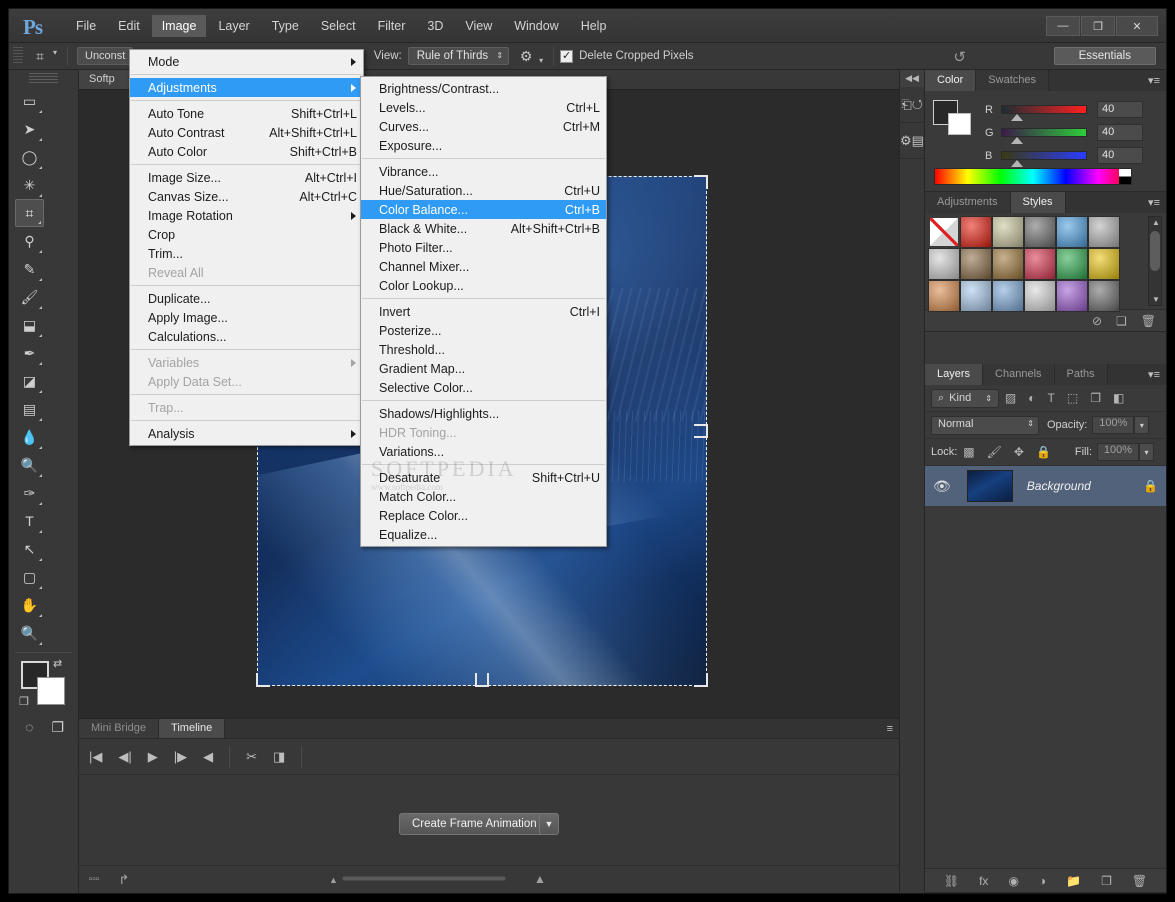 The height and width of the screenshot is (902, 1175). I want to click on menu-3d: 3D, so click(435, 26).